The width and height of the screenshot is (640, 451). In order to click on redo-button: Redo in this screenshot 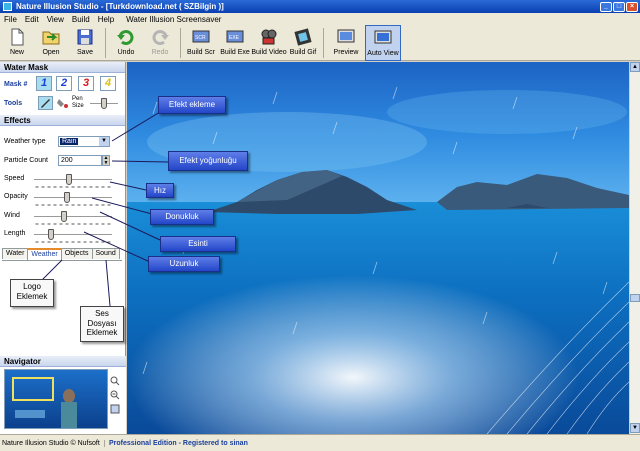, I will do `click(160, 43)`.